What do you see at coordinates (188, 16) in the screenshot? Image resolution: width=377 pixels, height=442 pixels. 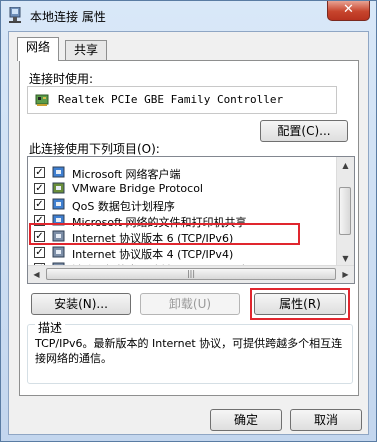 I see `title-bar: 本地连接 属性 ✕` at bounding box center [188, 16].